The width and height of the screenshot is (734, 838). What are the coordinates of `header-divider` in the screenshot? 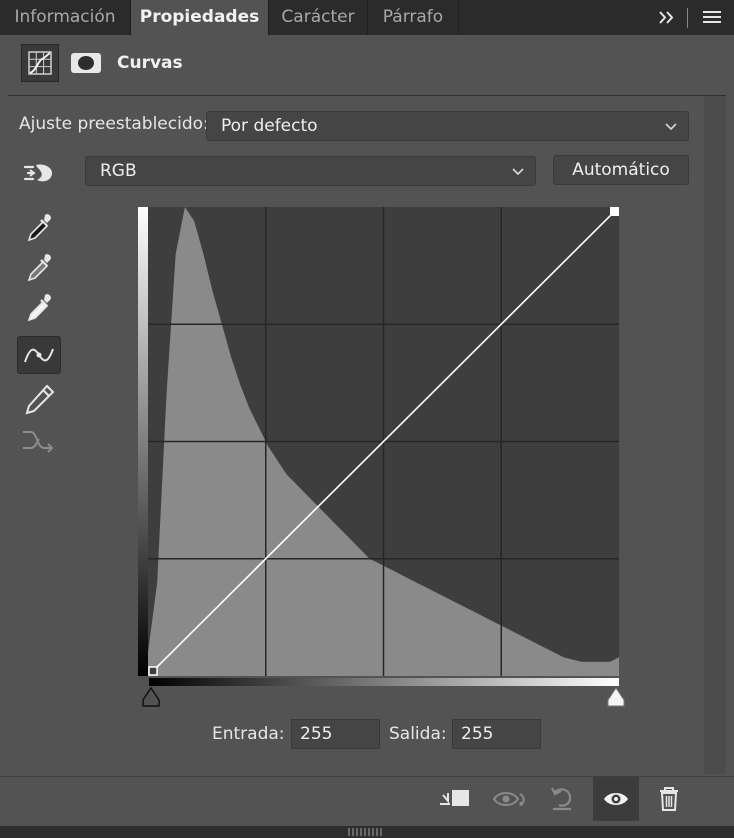 It's located at (367, 95).